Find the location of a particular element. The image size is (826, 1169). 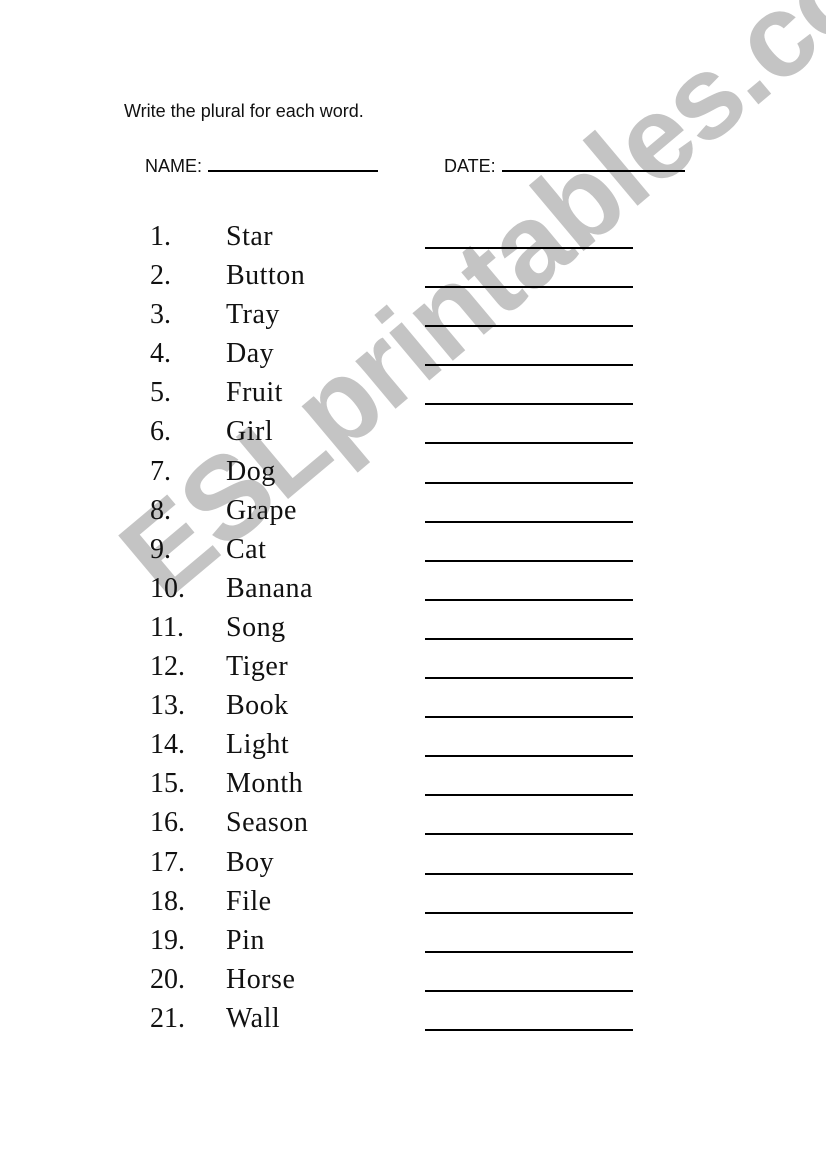

date-blank-line is located at coordinates (593, 162).